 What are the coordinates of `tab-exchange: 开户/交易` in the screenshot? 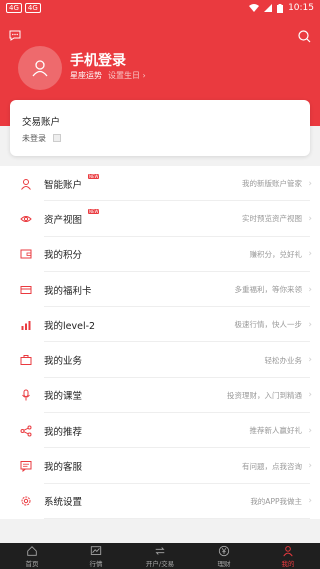 It's located at (160, 556).